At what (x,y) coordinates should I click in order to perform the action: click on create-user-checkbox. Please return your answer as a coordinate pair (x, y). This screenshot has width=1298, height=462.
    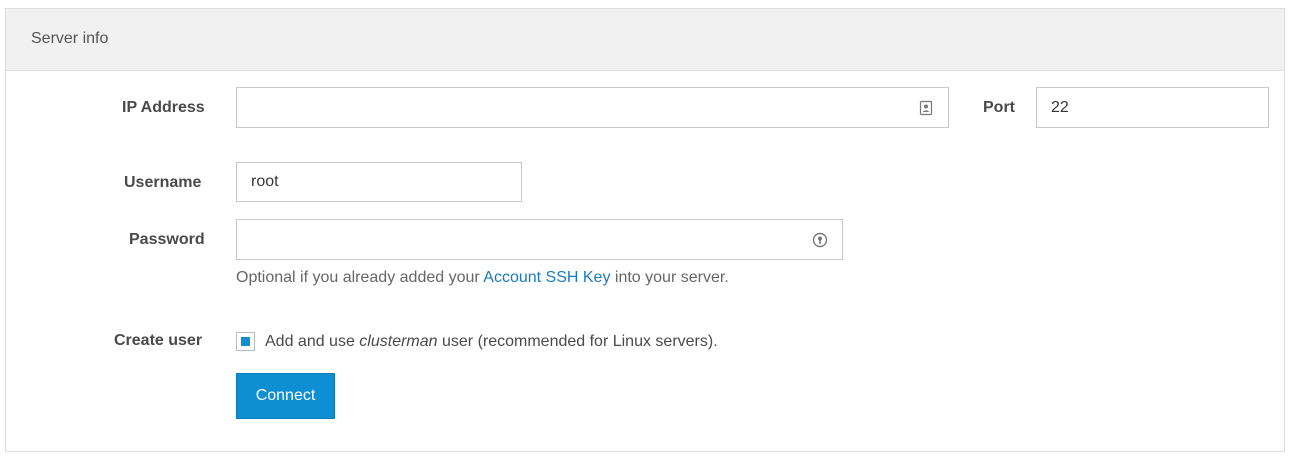
    Looking at the image, I should click on (245, 341).